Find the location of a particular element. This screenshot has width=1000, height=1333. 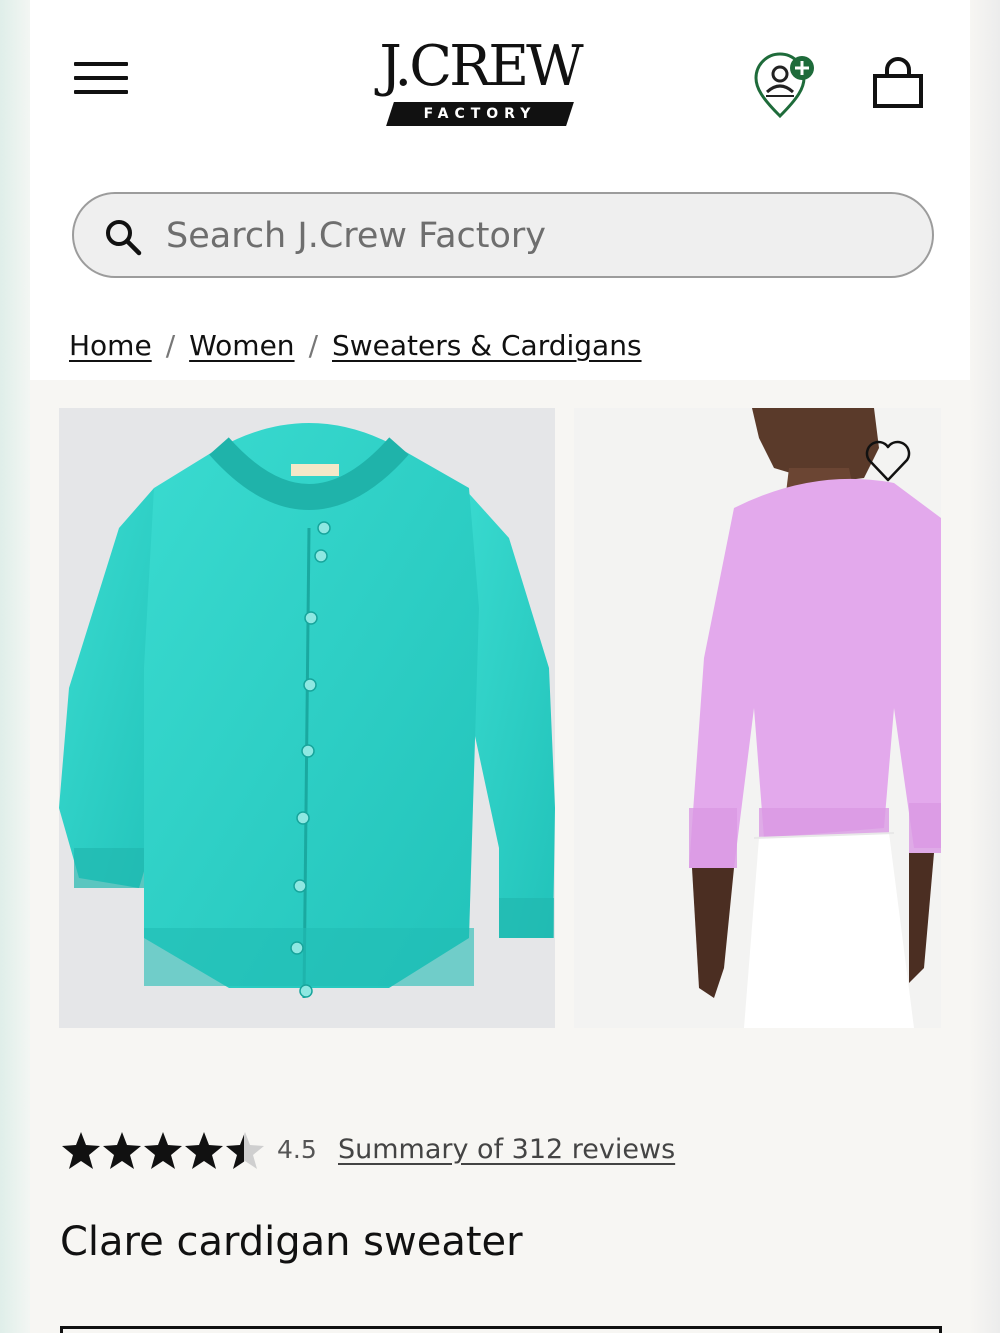

logo-wordmark: J.CREW is located at coordinates (481, 66).